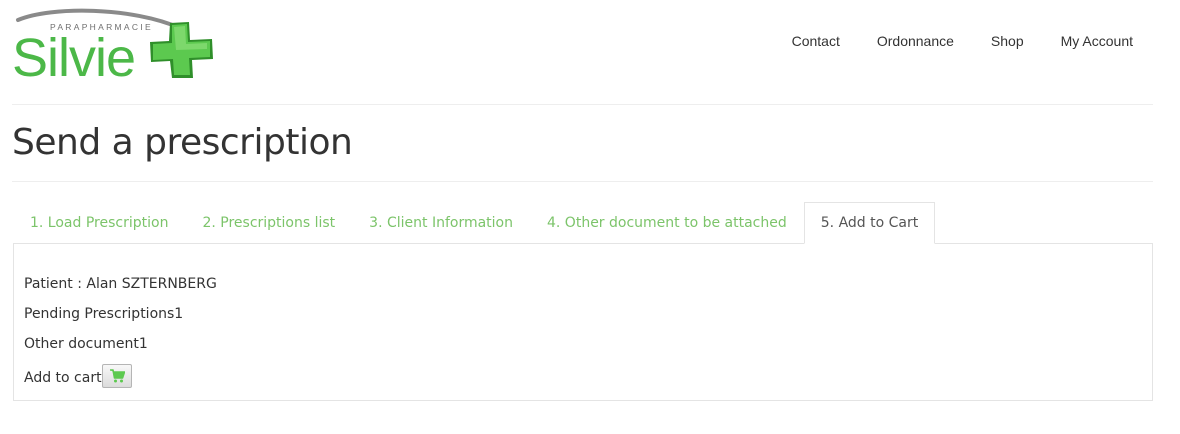 The height and width of the screenshot is (434, 1180). I want to click on header-divider, so click(582, 104).